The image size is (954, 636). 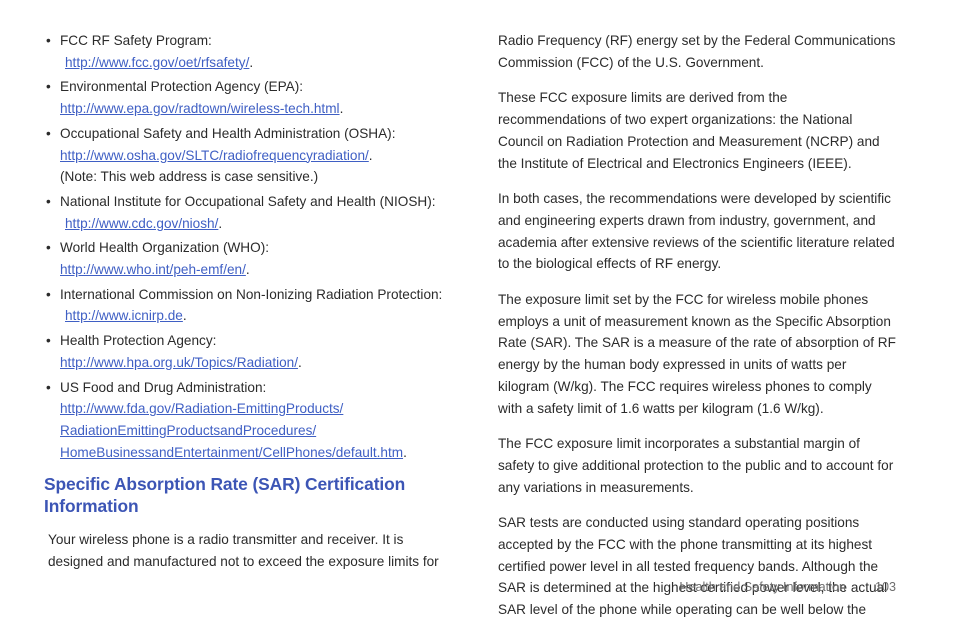 I want to click on resource-url-line: http://www.fcc.gov/oet/rfsafety/., so click(x=258, y=63).